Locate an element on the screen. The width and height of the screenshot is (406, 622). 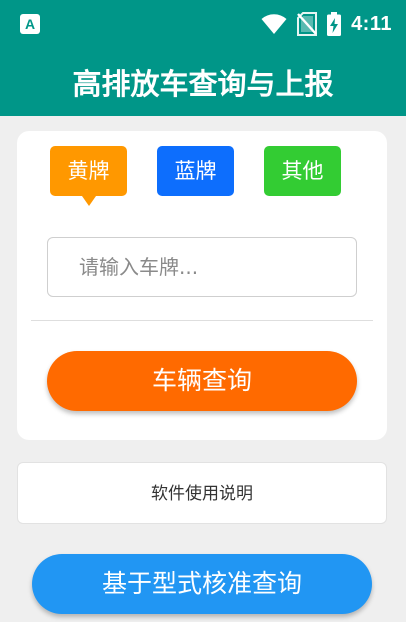
manual-button: 软件使用说明 is located at coordinates (202, 493).